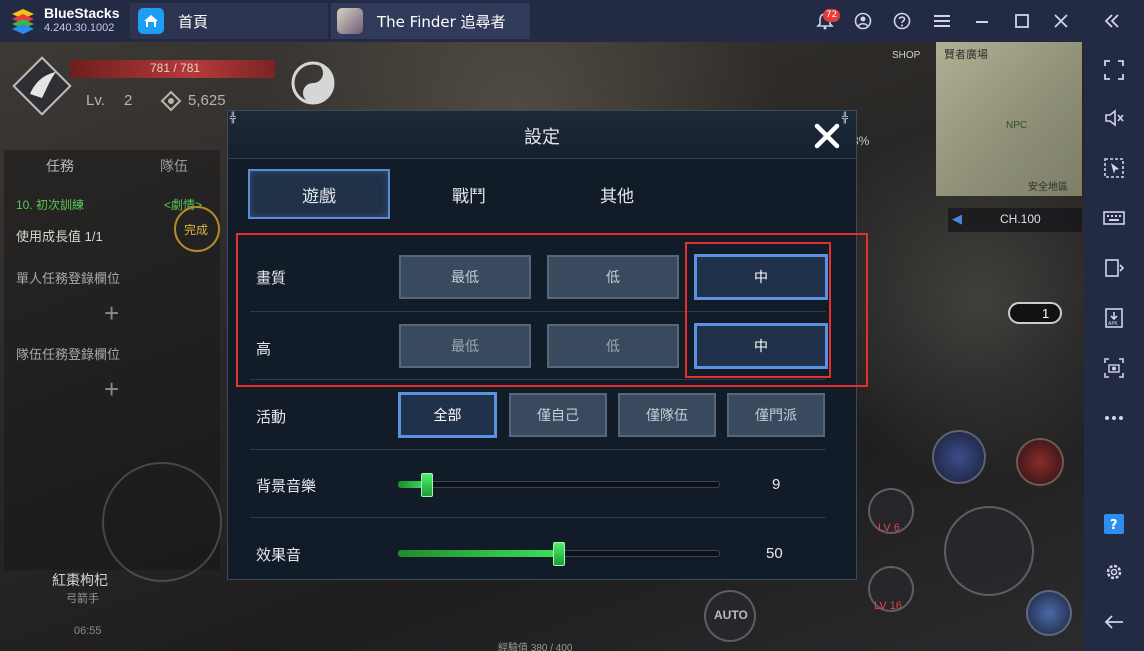  I want to click on brand: BlueStacks 4.240.30.1002, so click(81, 20).